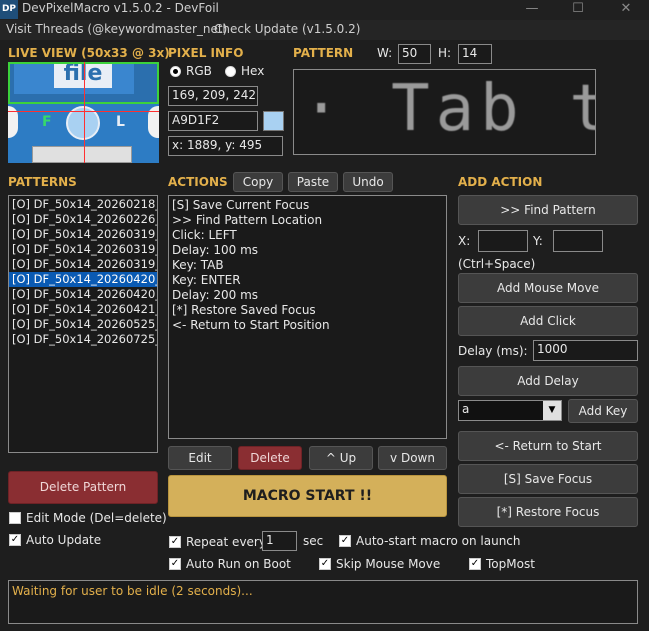 This screenshot has width=649, height=631. What do you see at coordinates (307, 220) in the screenshot?
I see `action-item: >> Find Pattern Location` at bounding box center [307, 220].